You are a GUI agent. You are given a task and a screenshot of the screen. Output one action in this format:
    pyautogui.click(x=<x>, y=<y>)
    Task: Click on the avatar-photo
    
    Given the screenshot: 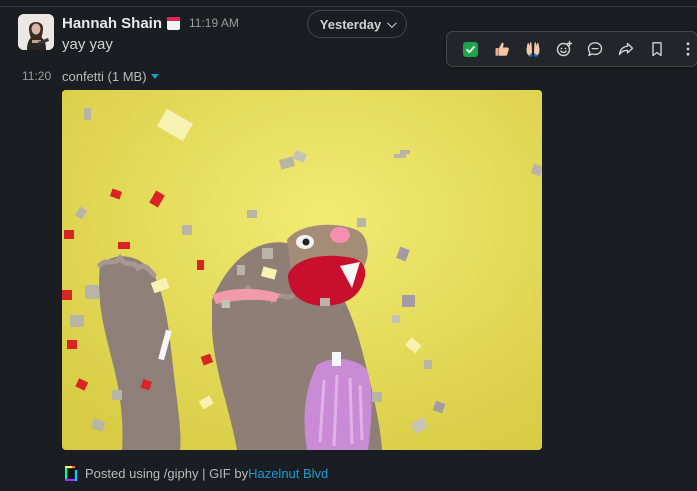 What is the action you would take?
    pyautogui.click(x=36, y=32)
    